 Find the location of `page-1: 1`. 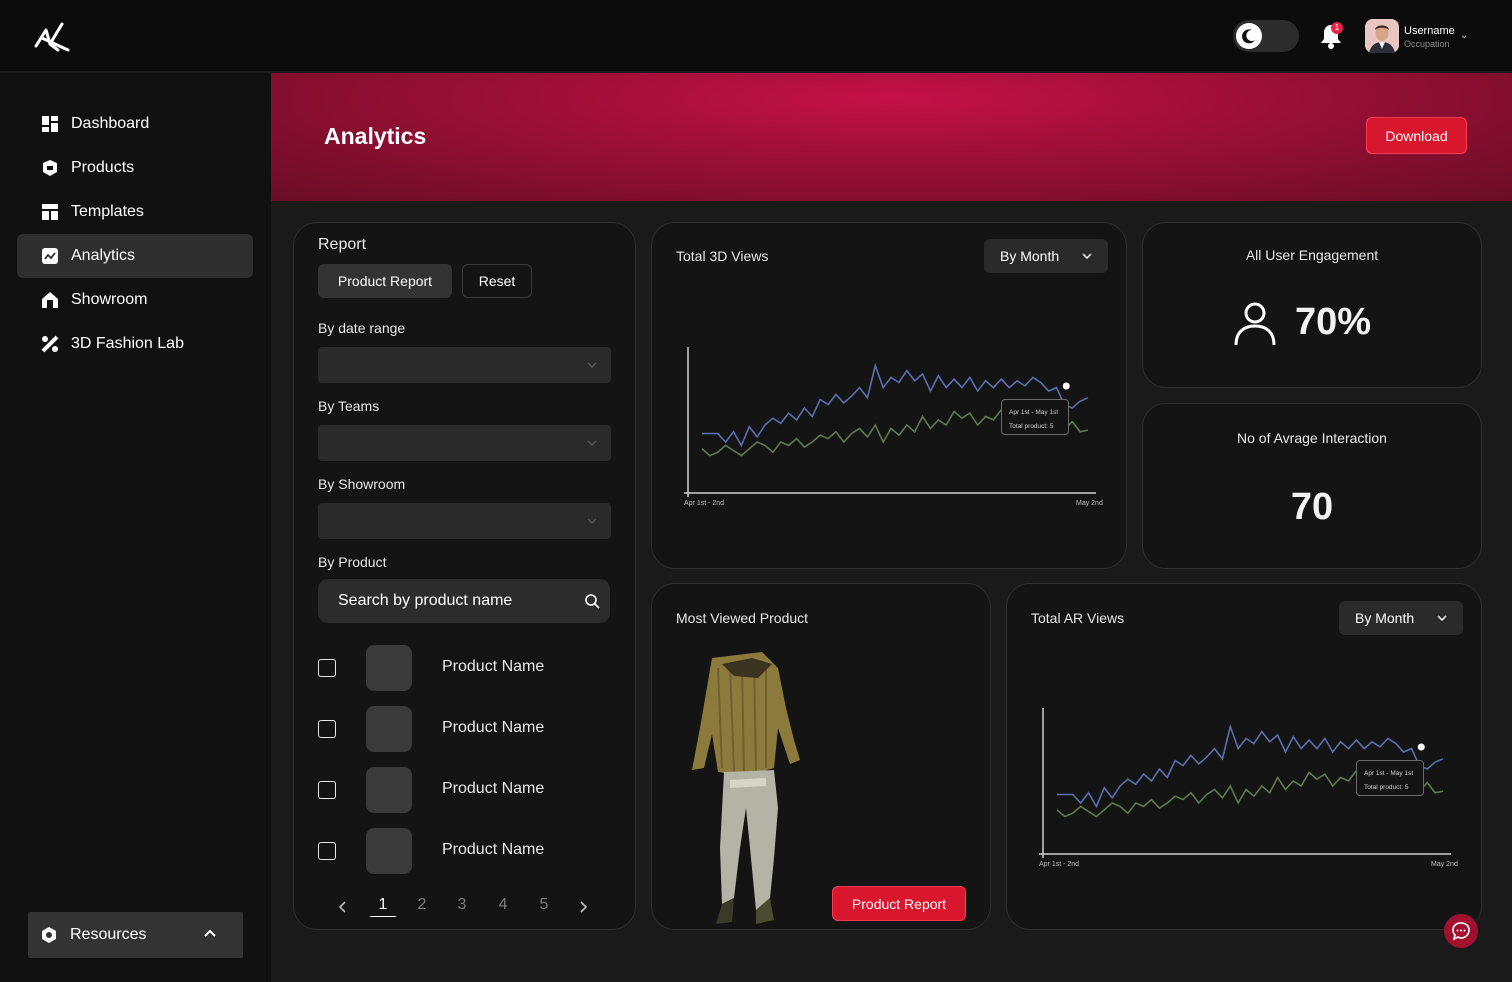

page-1: 1 is located at coordinates (383, 906).